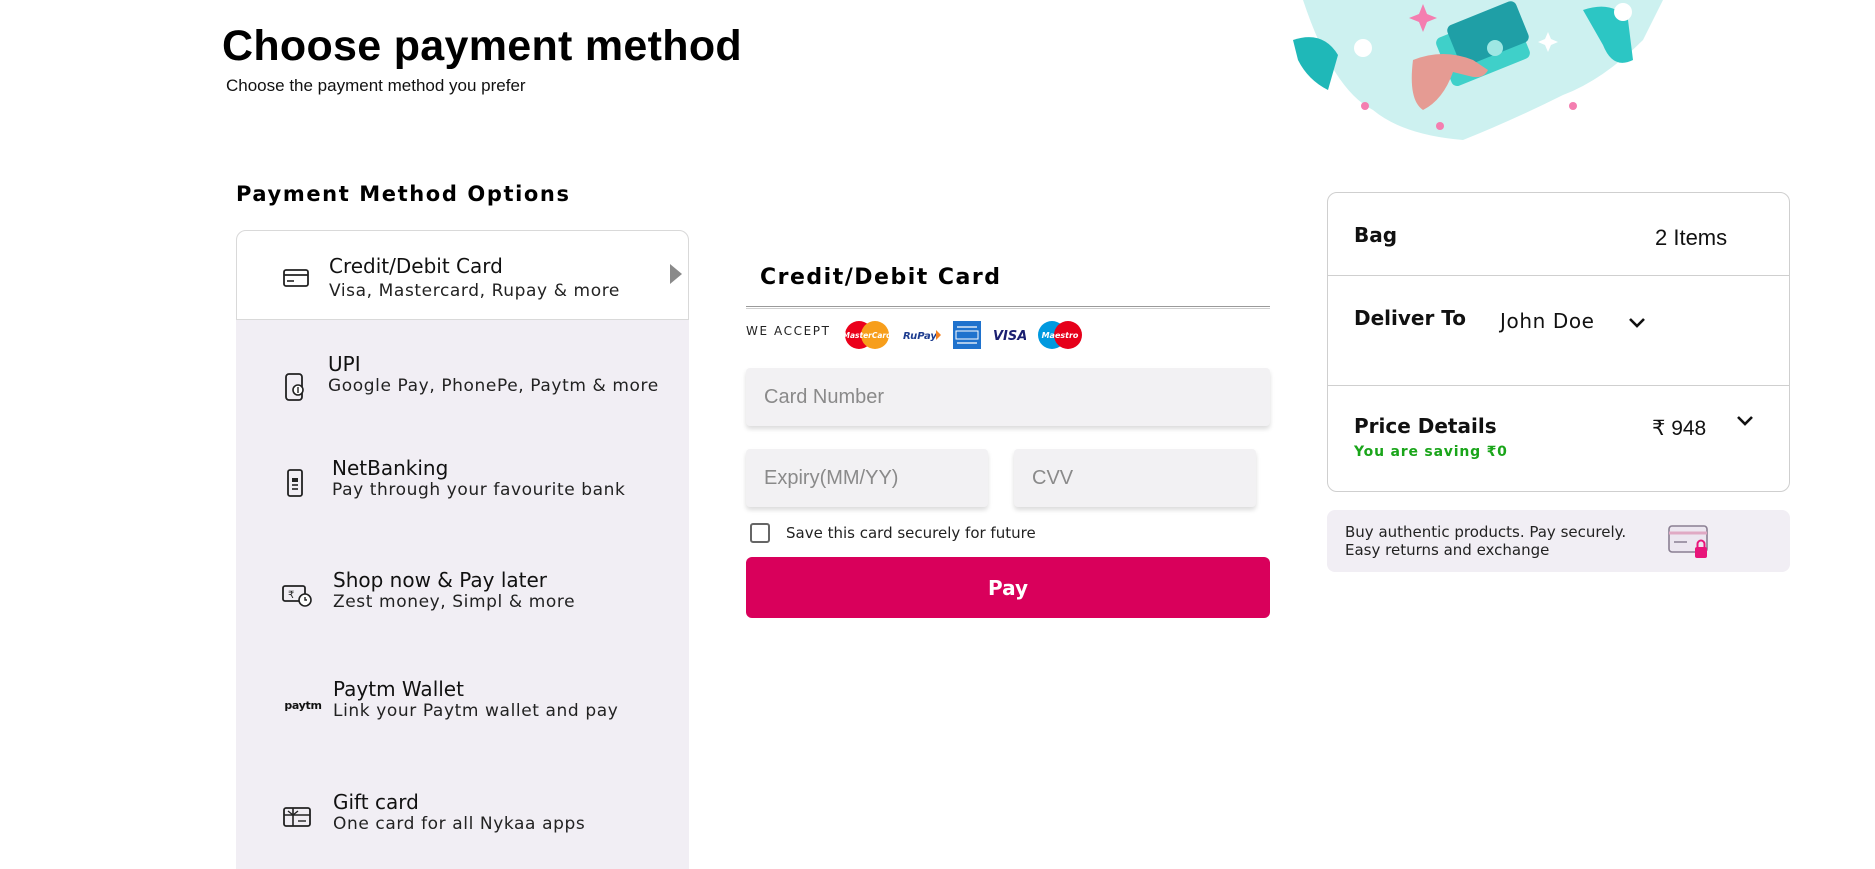 The height and width of the screenshot is (869, 1875). What do you see at coordinates (1431, 452) in the screenshot?
I see `saving-text: You are saving ₹0` at bounding box center [1431, 452].